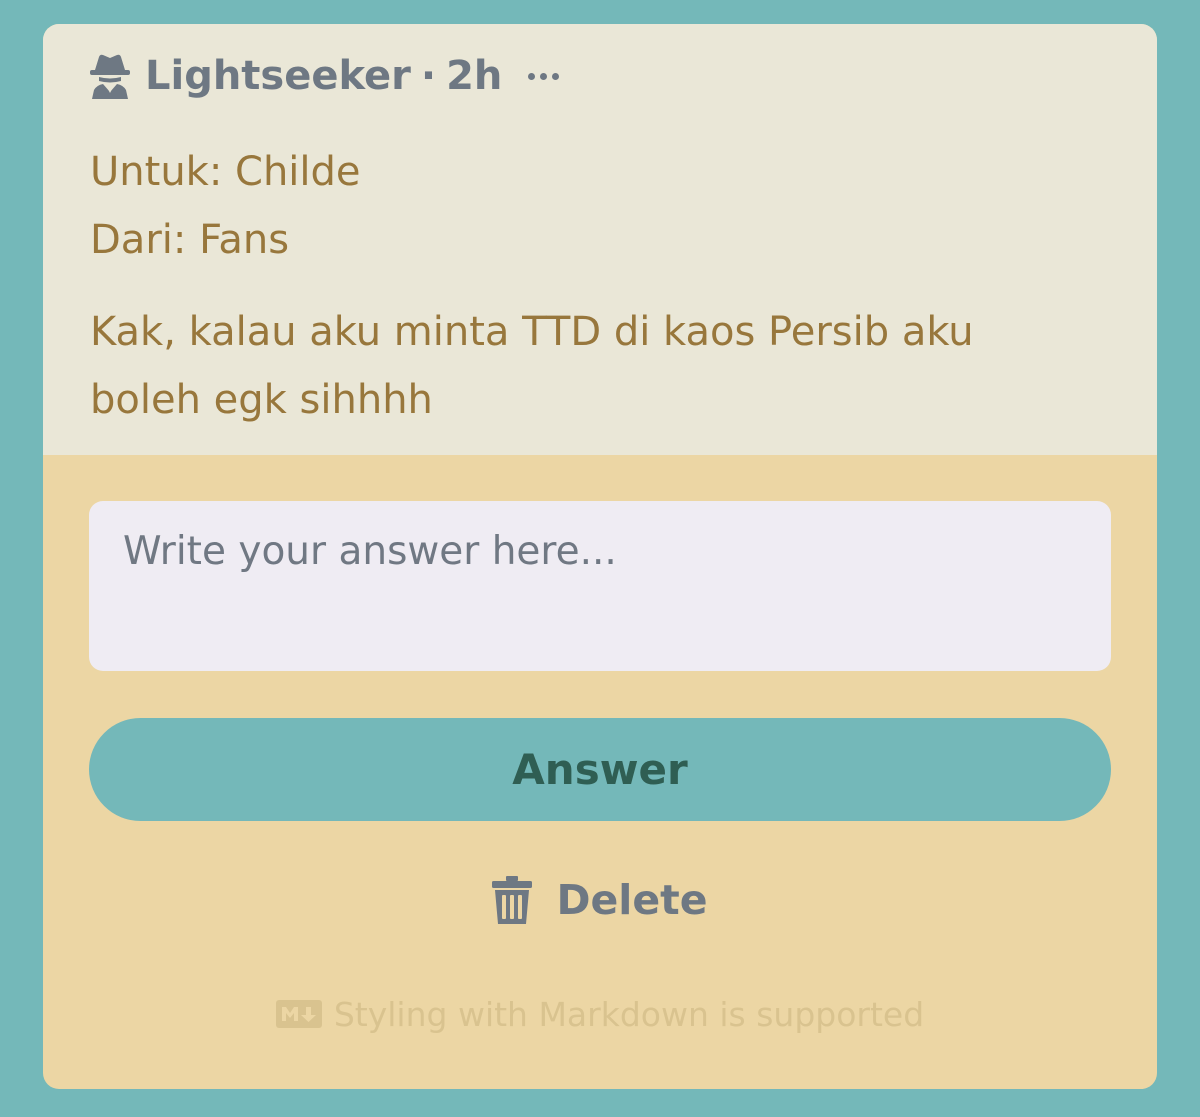 The image size is (1200, 1117). What do you see at coordinates (190, 240) in the screenshot?
I see `sender-line: Dari: Fans` at bounding box center [190, 240].